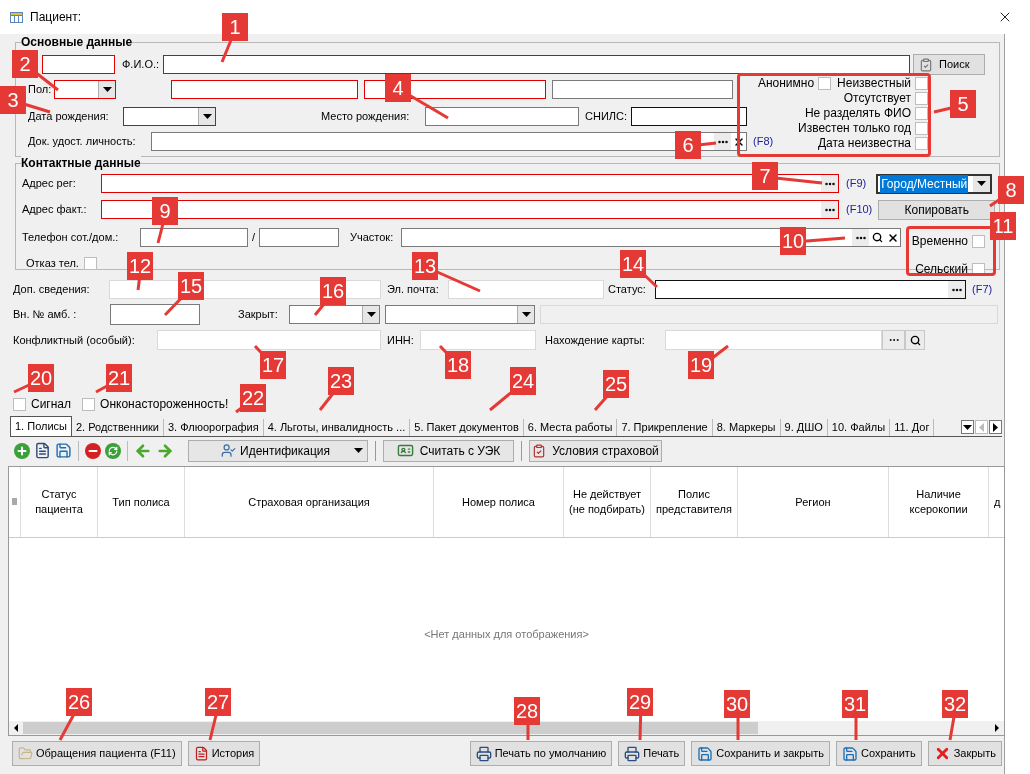 Image resolution: width=1030 pixels, height=774 pixels. What do you see at coordinates (201, 753) in the screenshot?
I see `log-document-icon` at bounding box center [201, 753].